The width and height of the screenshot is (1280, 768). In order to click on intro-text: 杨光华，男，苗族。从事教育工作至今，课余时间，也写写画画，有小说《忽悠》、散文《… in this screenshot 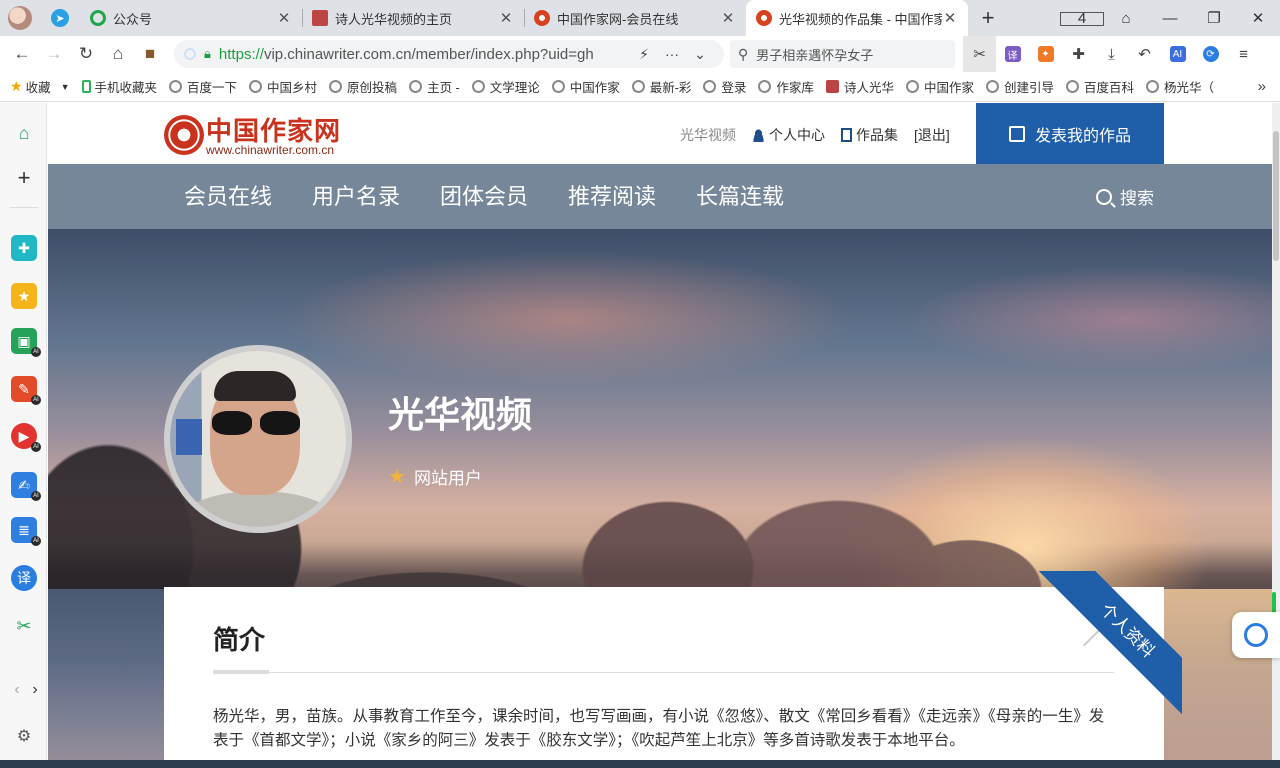, I will do `click(659, 728)`.